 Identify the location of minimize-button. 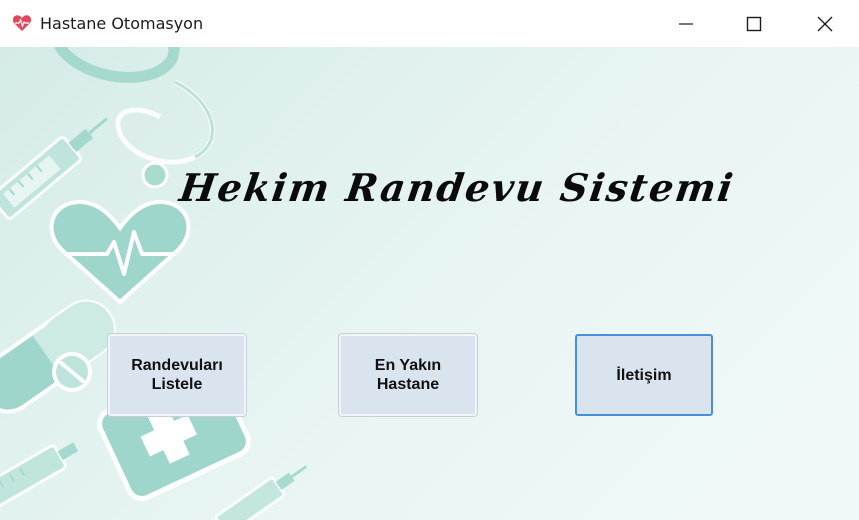
(686, 23).